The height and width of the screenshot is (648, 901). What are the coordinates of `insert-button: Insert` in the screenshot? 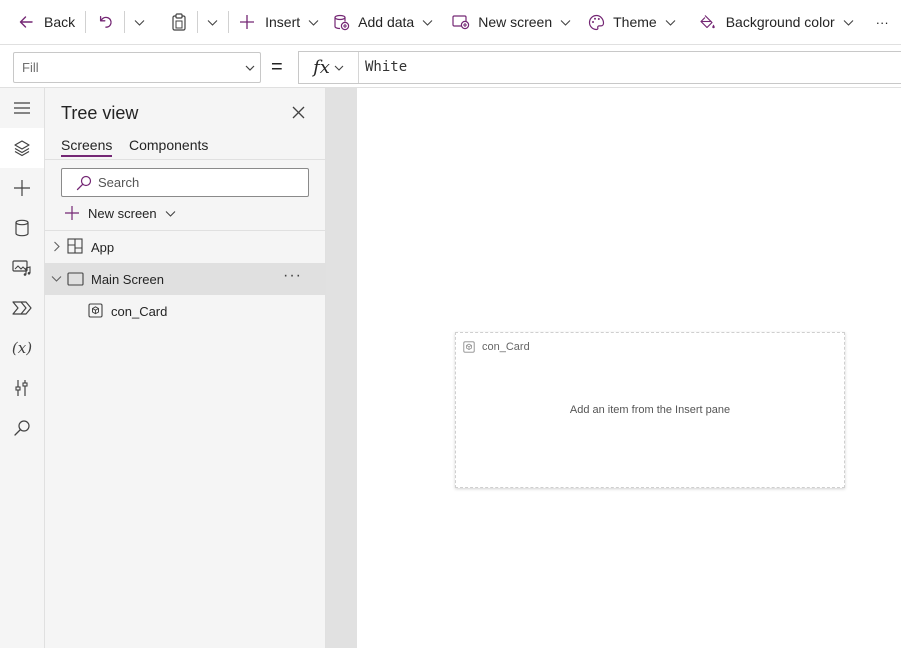 It's located at (279, 22).